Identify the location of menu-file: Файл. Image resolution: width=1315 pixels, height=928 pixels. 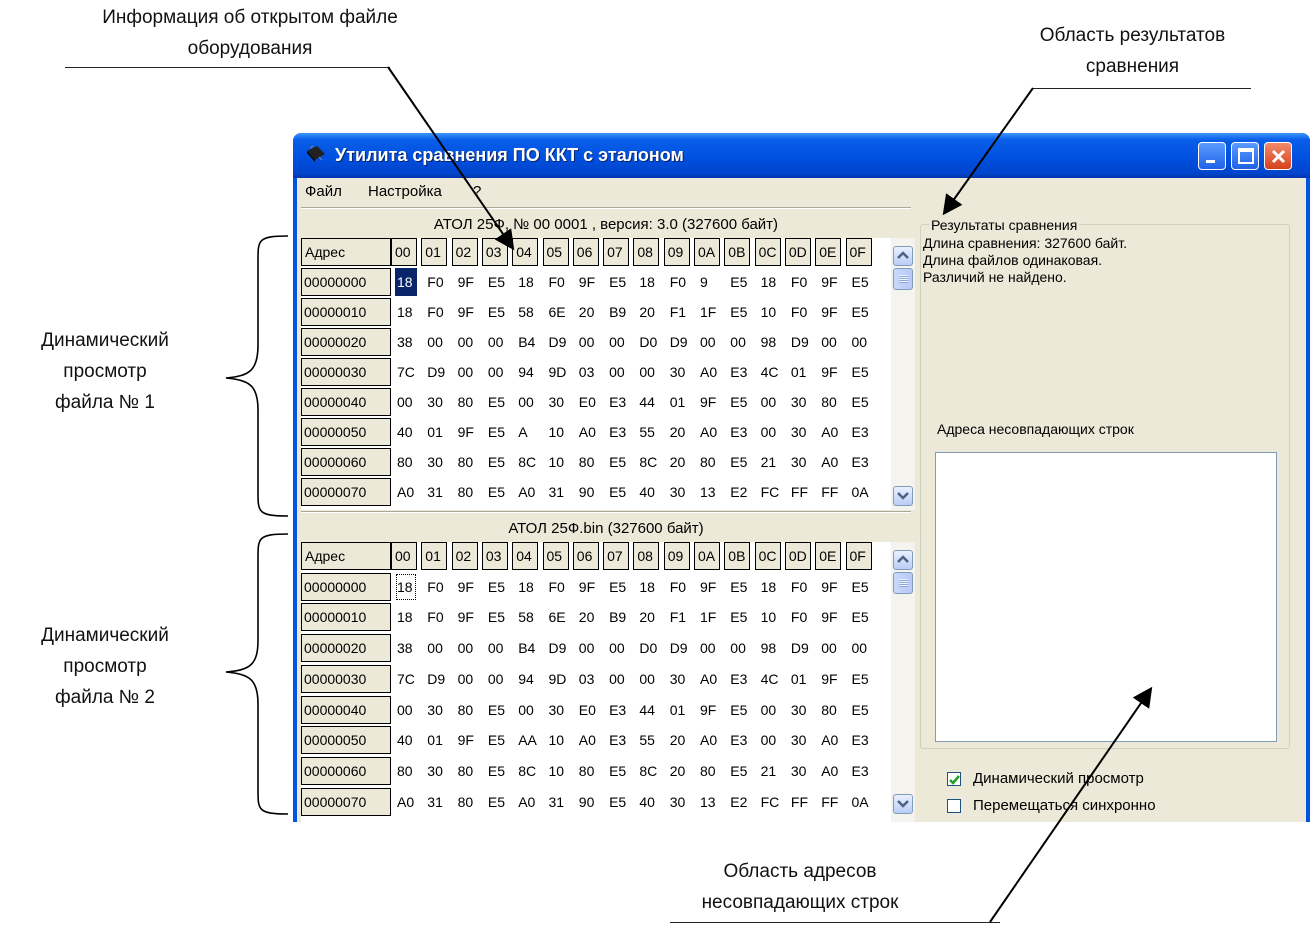
(323, 191).